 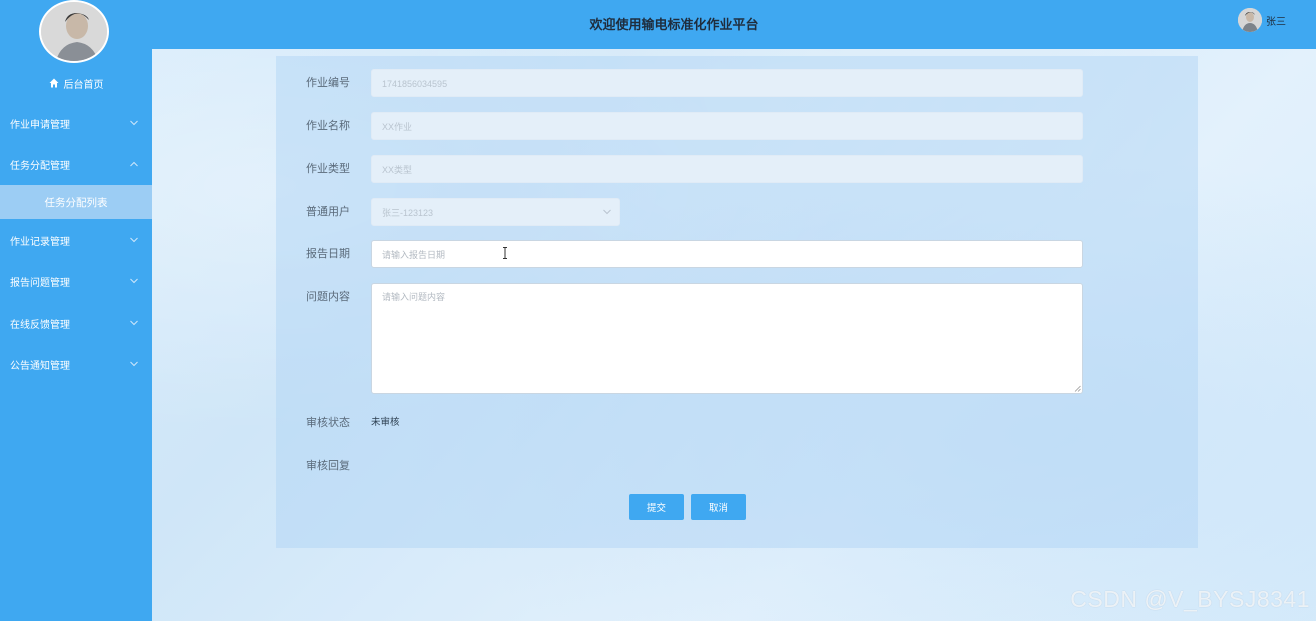 What do you see at coordinates (385, 422) in the screenshot?
I see `review-status-value: 未审核` at bounding box center [385, 422].